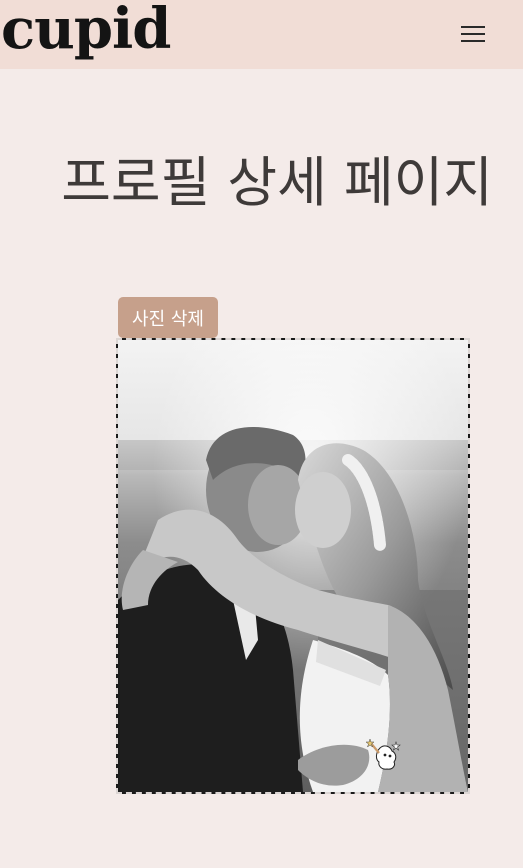  What do you see at coordinates (383, 754) in the screenshot?
I see `sparkle-wand-icon` at bounding box center [383, 754].